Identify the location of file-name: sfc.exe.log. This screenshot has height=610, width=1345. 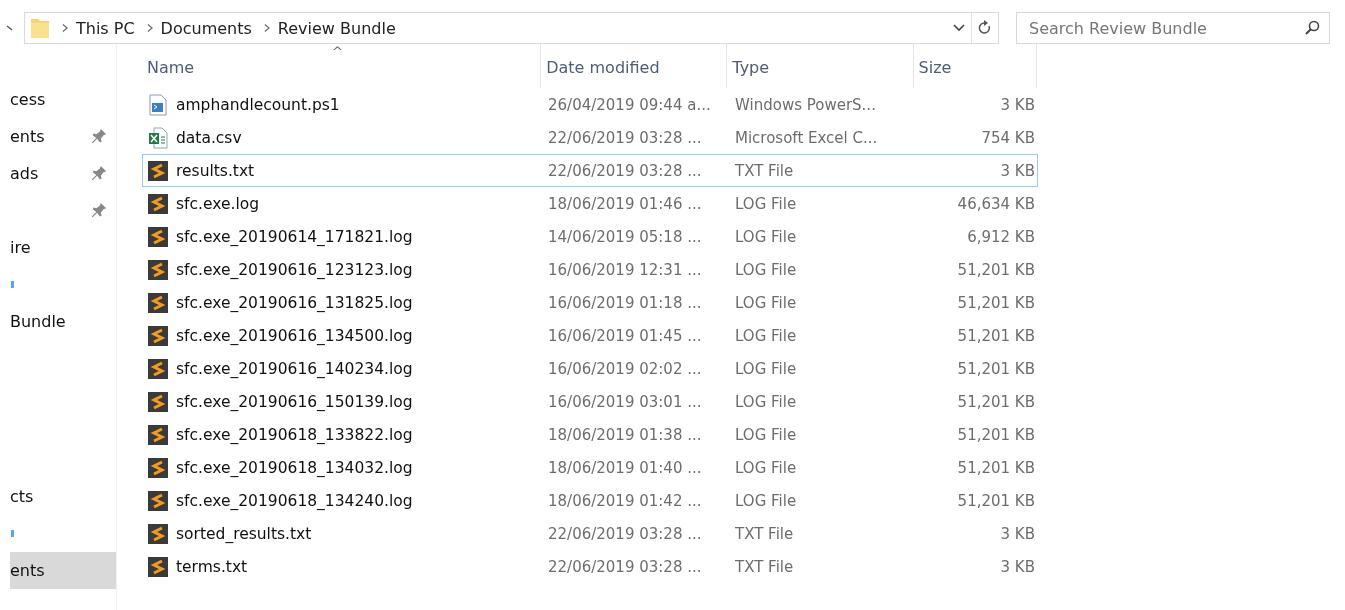
(218, 203).